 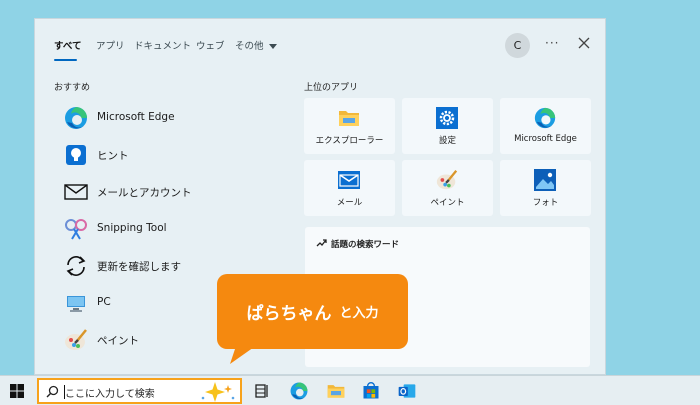 I want to click on active-tab-indicator, so click(x=65, y=60).